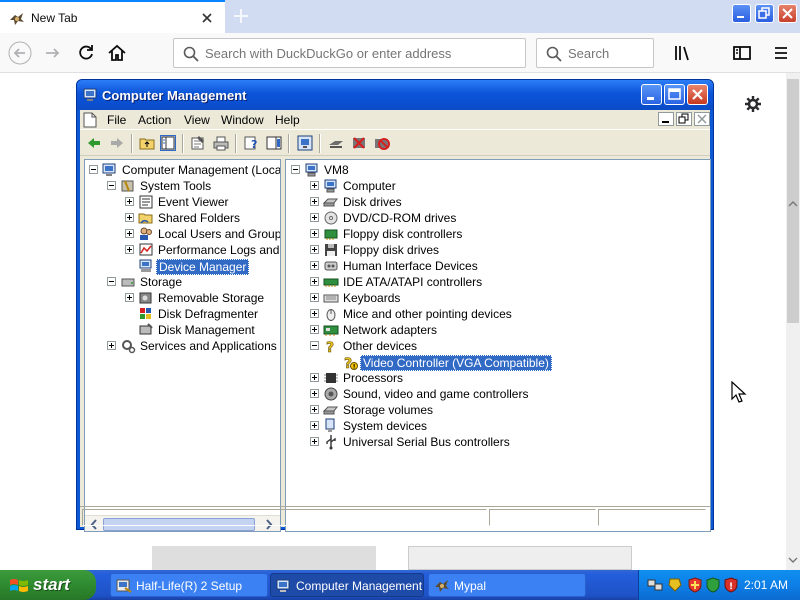  Describe the element at coordinates (496, 410) in the screenshot. I see `tree-item: Storage volumes` at that location.